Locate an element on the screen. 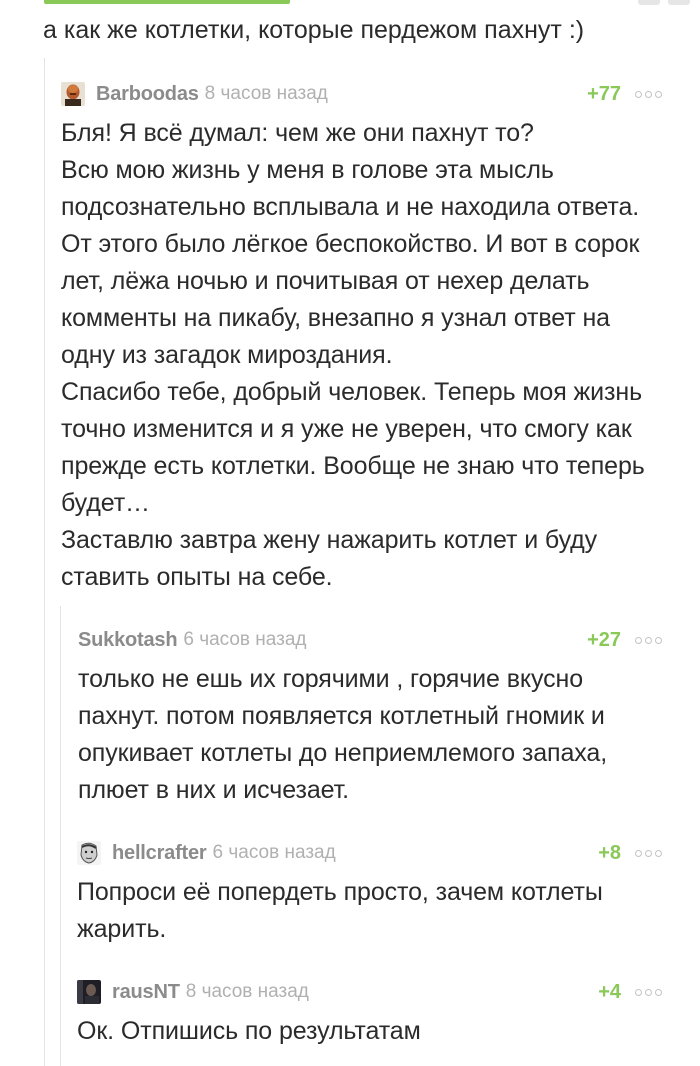 The height and width of the screenshot is (1066, 700). comment-username: Sukkotash is located at coordinates (128, 640).